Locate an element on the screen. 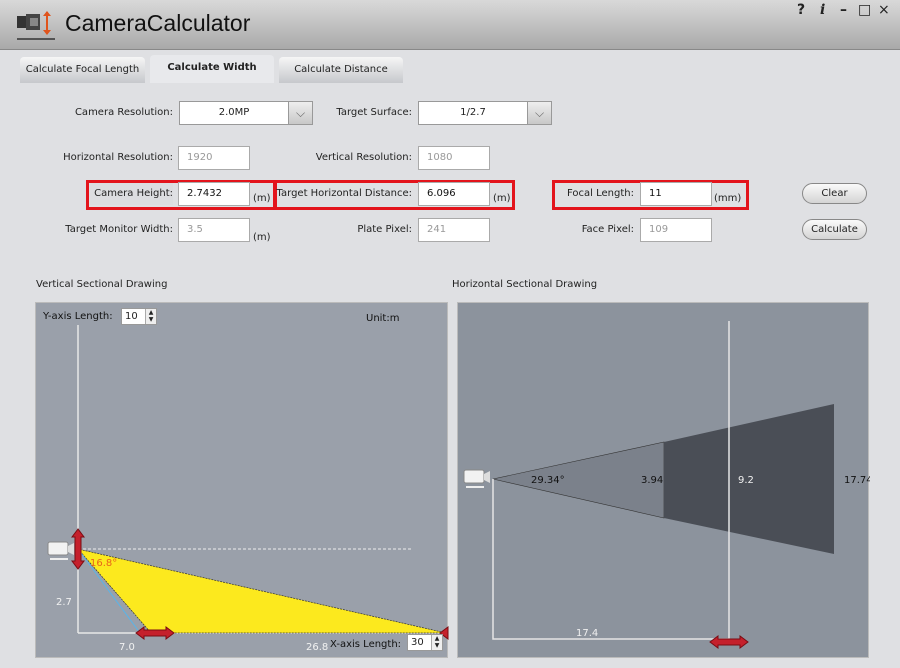  camera-height-label: Camera Height: is located at coordinates (131, 194).